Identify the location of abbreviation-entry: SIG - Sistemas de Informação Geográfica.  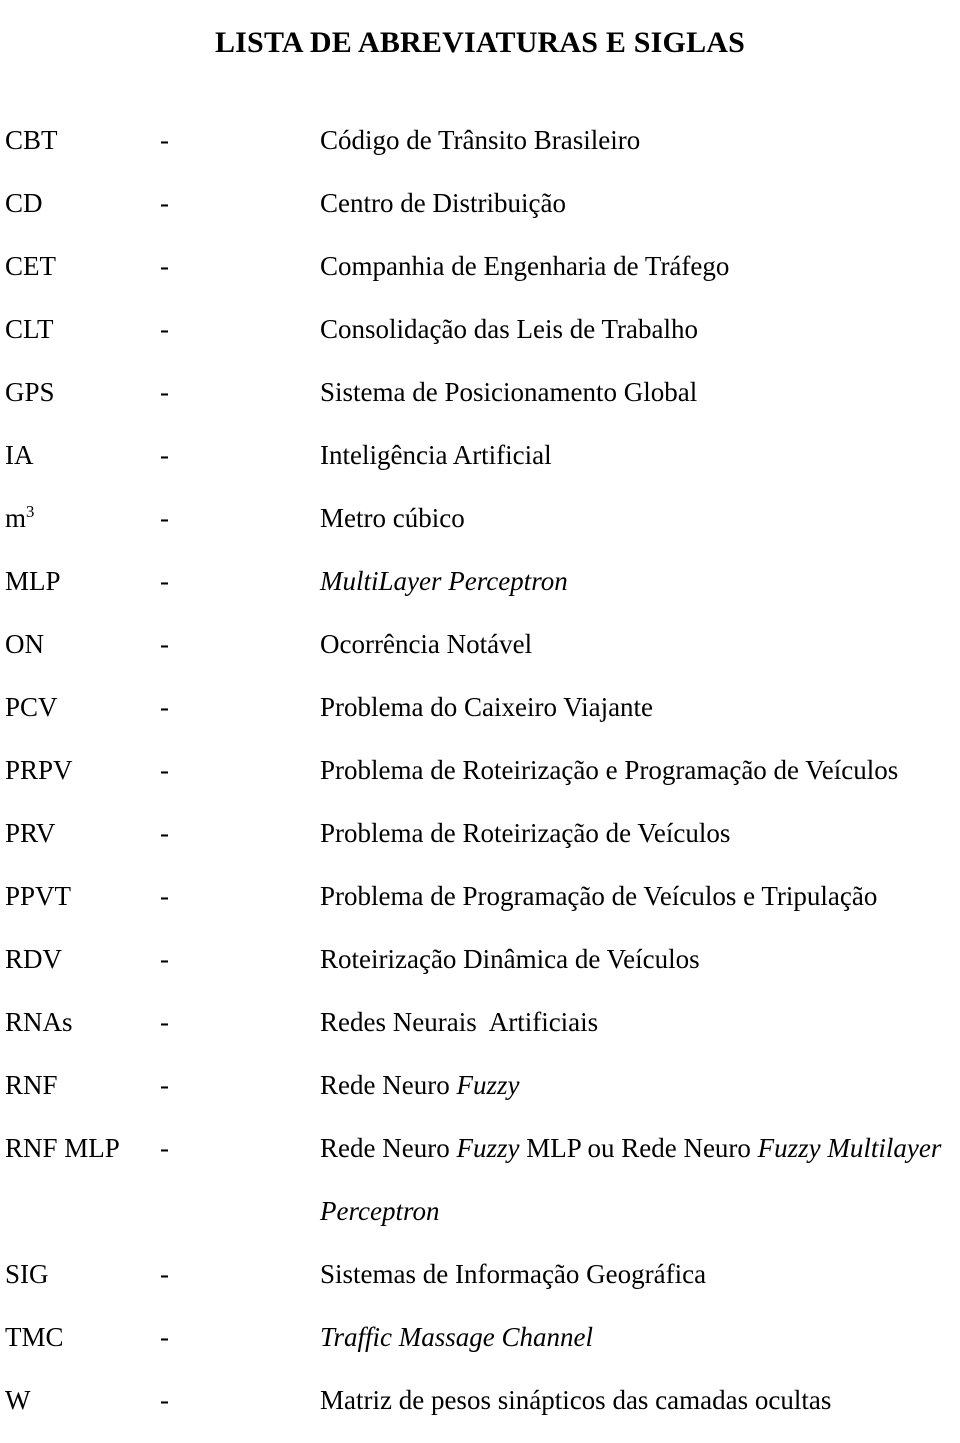
(480, 1285).